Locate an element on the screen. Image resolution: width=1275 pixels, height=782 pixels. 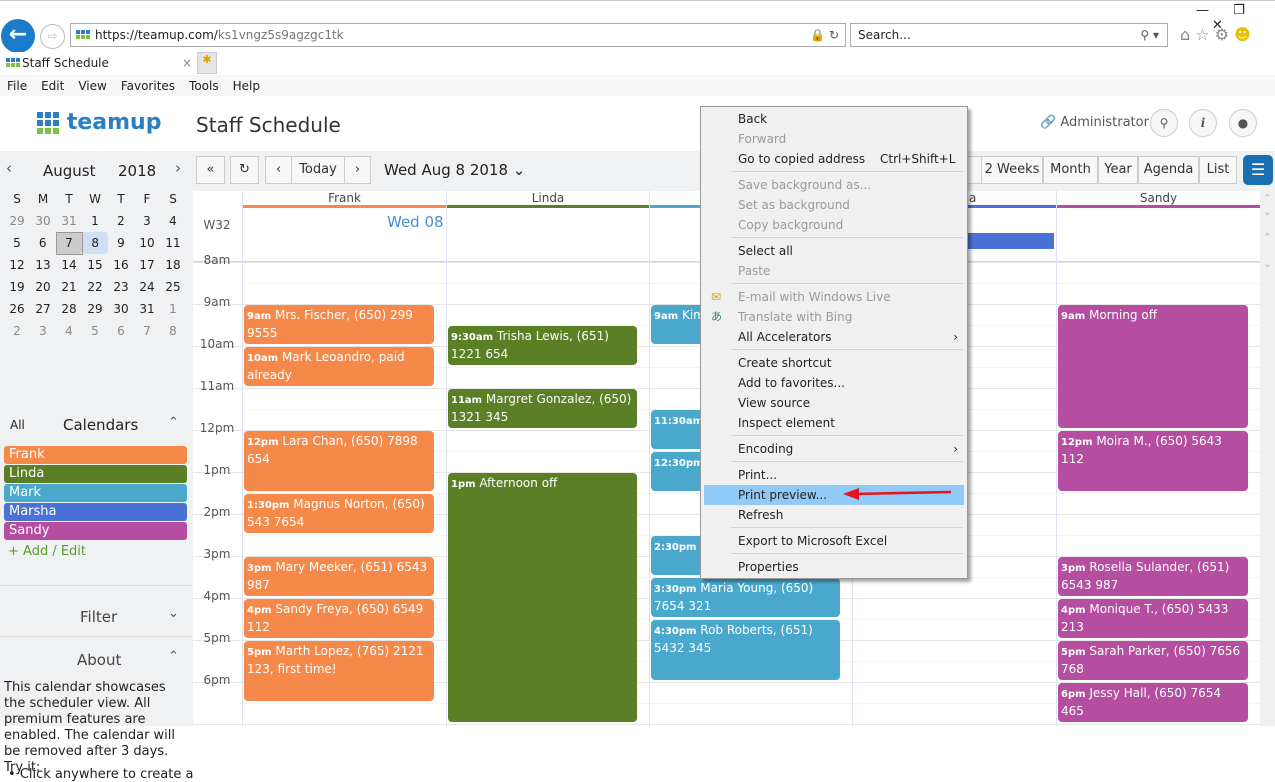
mini-cal-day: 2 is located at coordinates (121, 221).